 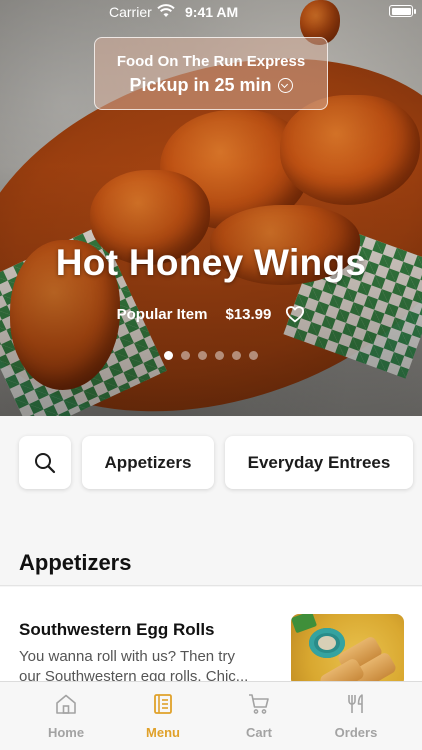 I want to click on status-bar: Carrier 9:41 AM, so click(x=211, y=12).